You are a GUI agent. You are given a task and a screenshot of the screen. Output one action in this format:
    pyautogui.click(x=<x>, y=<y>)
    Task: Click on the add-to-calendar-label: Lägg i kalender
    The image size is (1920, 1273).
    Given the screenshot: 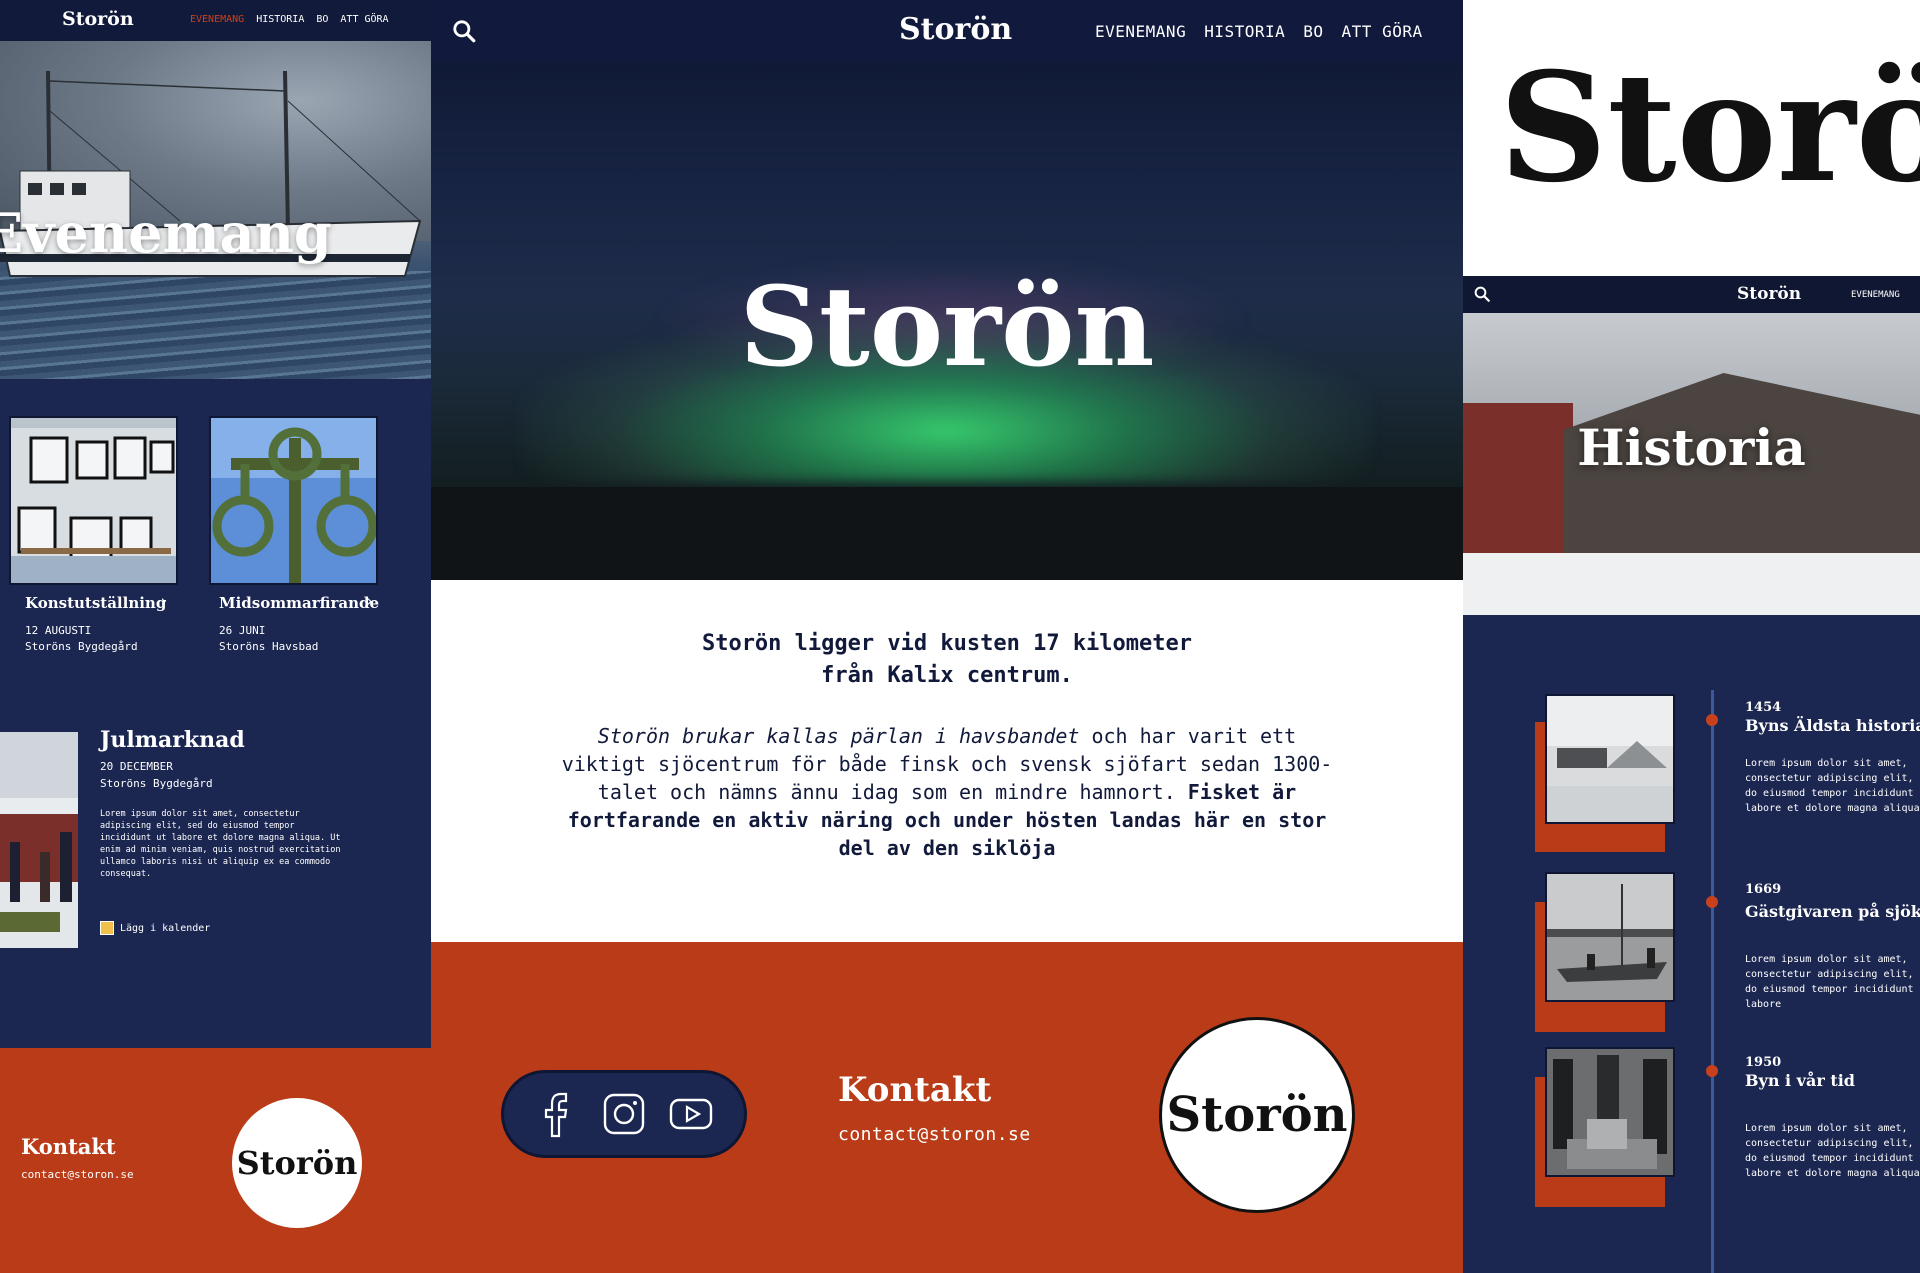 What is the action you would take?
    pyautogui.click(x=165, y=928)
    